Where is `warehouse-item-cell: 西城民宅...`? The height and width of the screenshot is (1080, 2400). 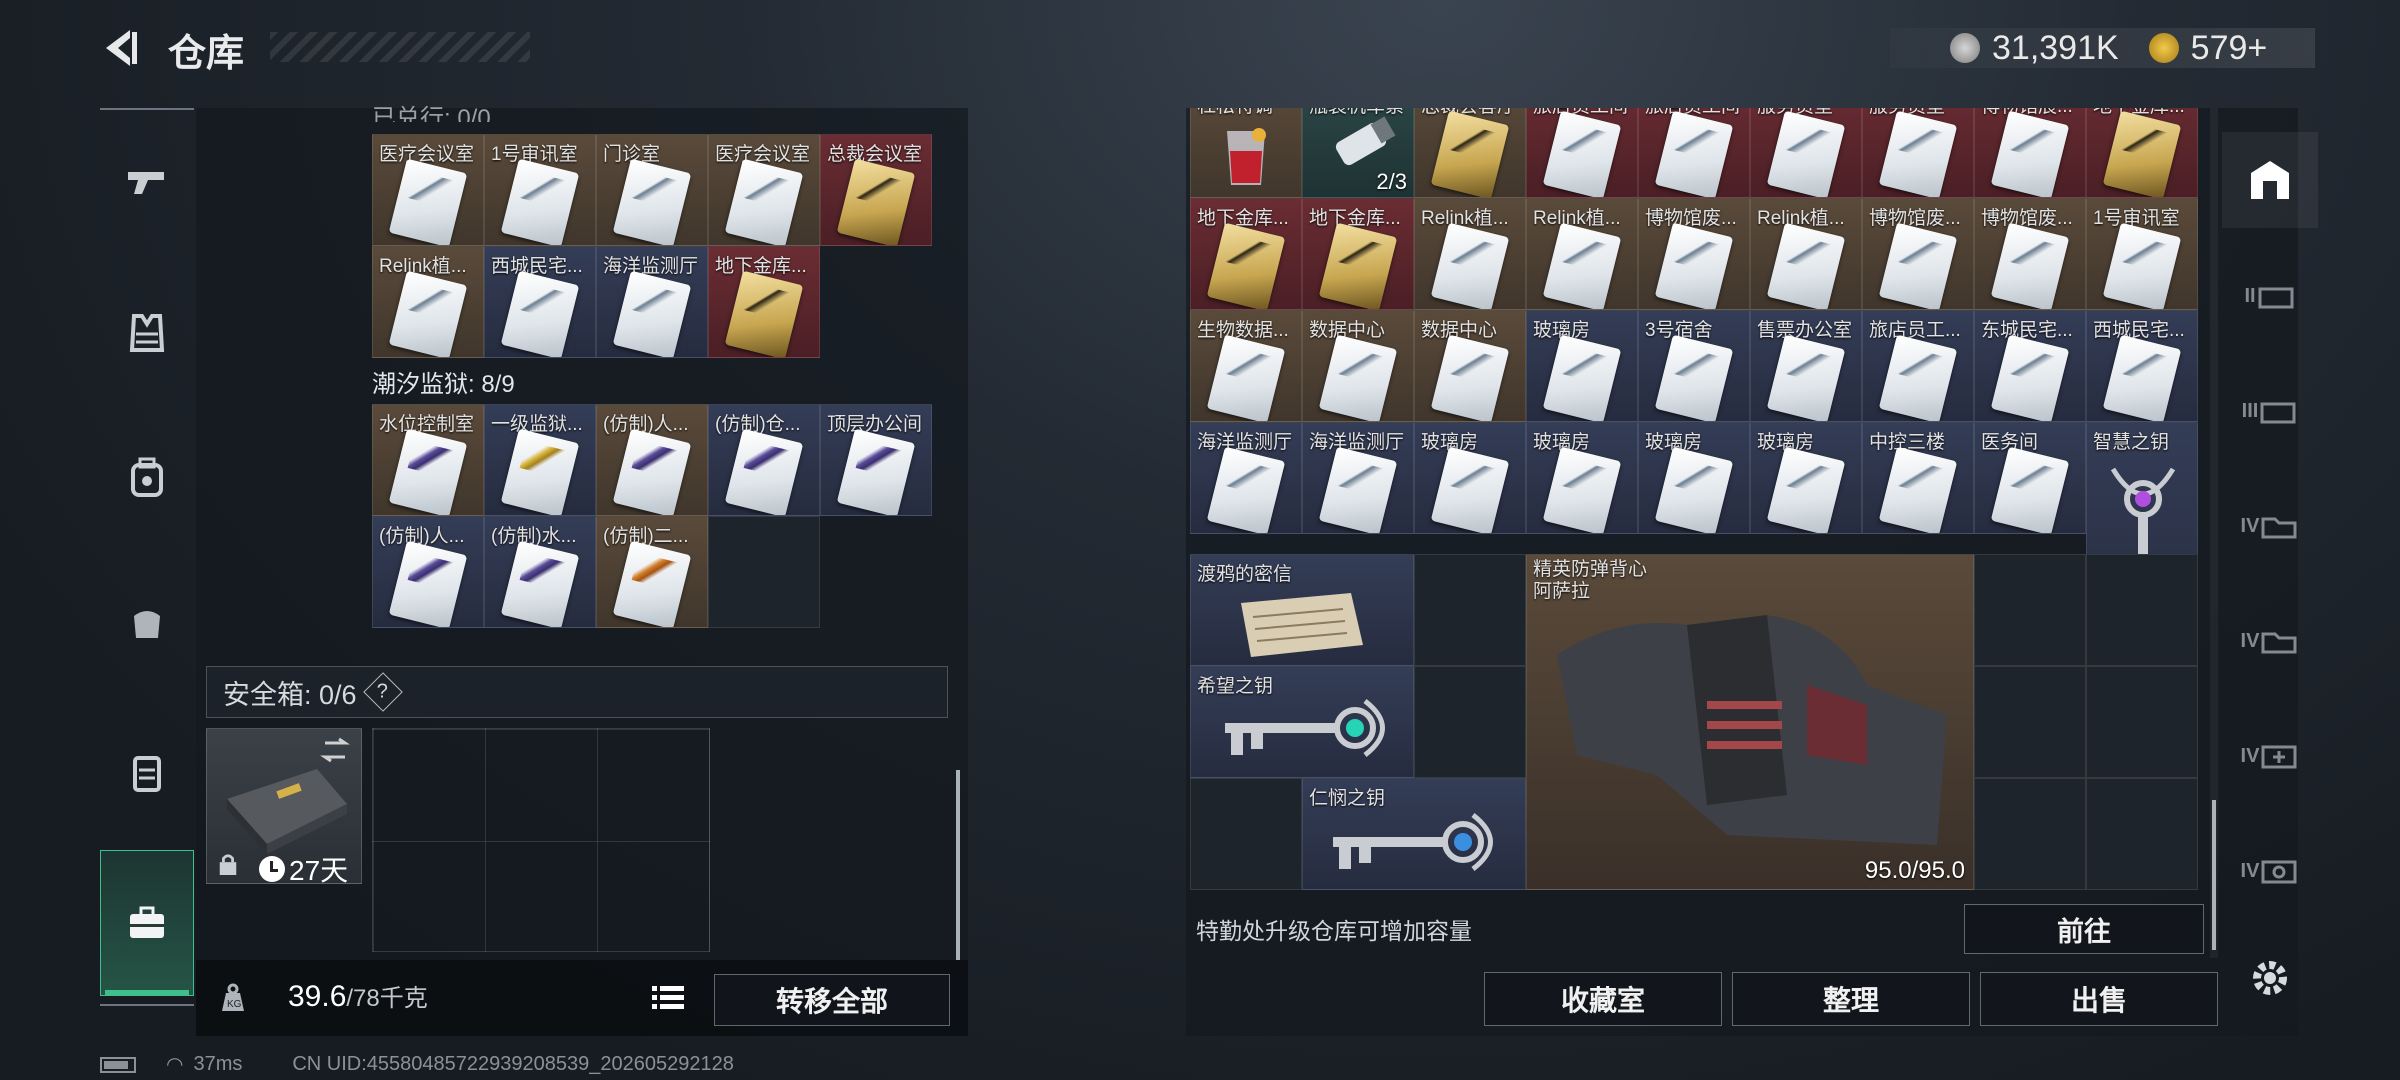
warehouse-item-cell: 西城民宅... is located at coordinates (2142, 366).